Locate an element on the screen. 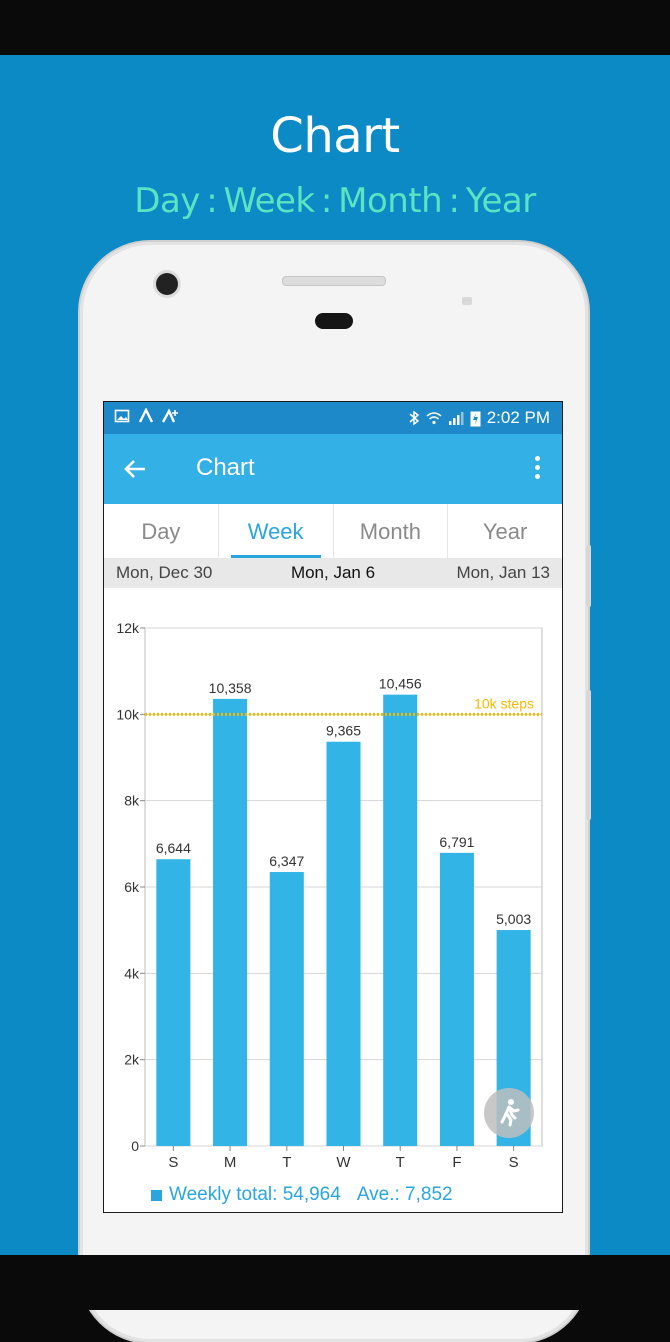 This screenshot has width=670, height=1342. gallery-icon is located at coordinates (122, 416).